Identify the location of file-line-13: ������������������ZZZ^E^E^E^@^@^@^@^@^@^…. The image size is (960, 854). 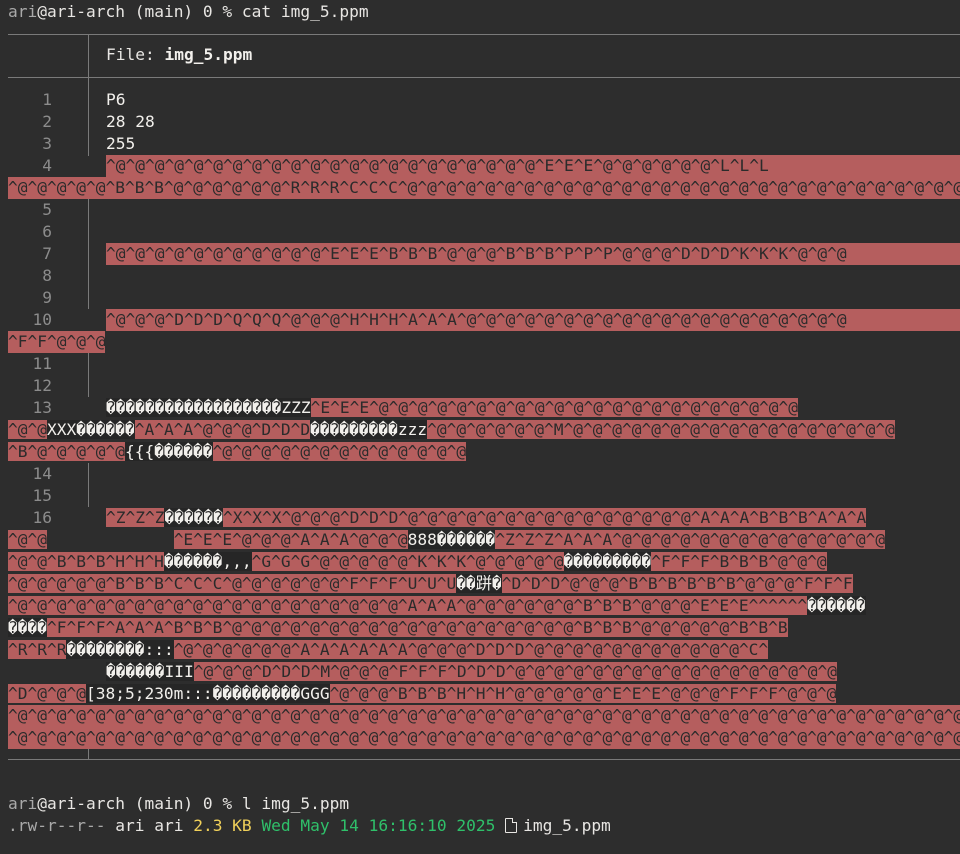
(533, 408).